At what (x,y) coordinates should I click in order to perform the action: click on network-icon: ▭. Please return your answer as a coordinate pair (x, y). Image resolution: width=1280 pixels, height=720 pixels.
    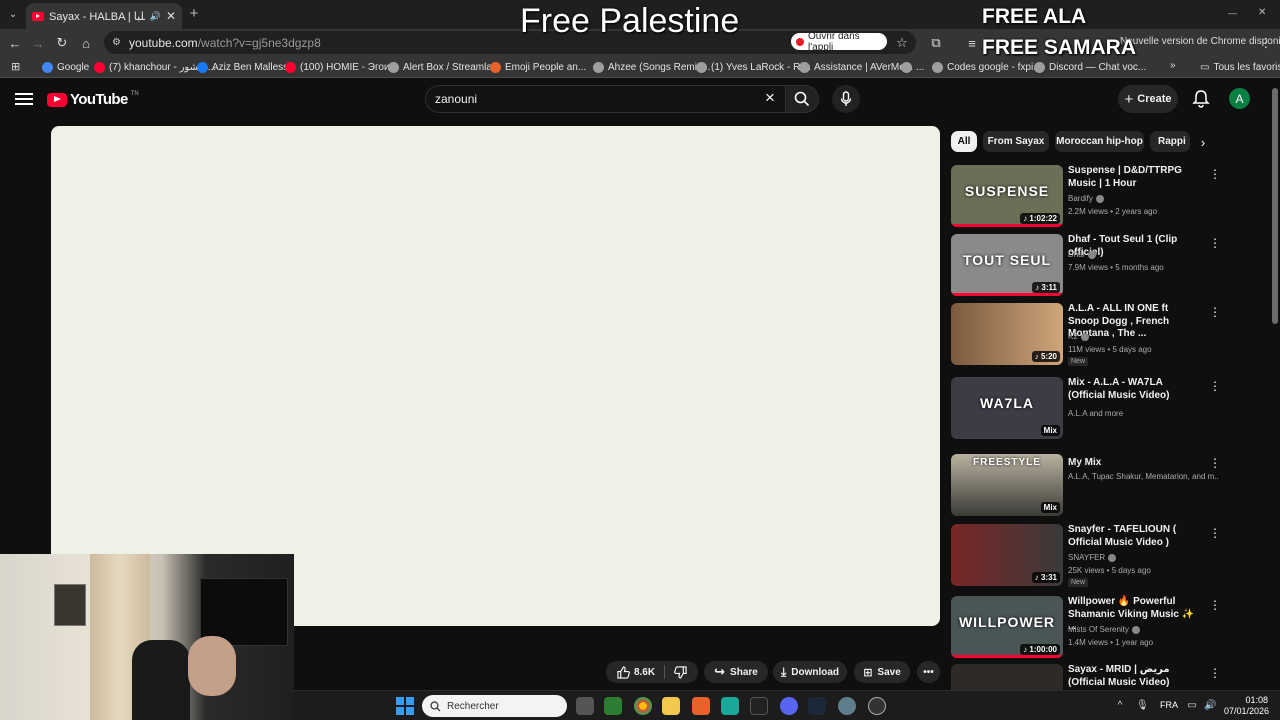
    Looking at the image, I should click on (1192, 706).